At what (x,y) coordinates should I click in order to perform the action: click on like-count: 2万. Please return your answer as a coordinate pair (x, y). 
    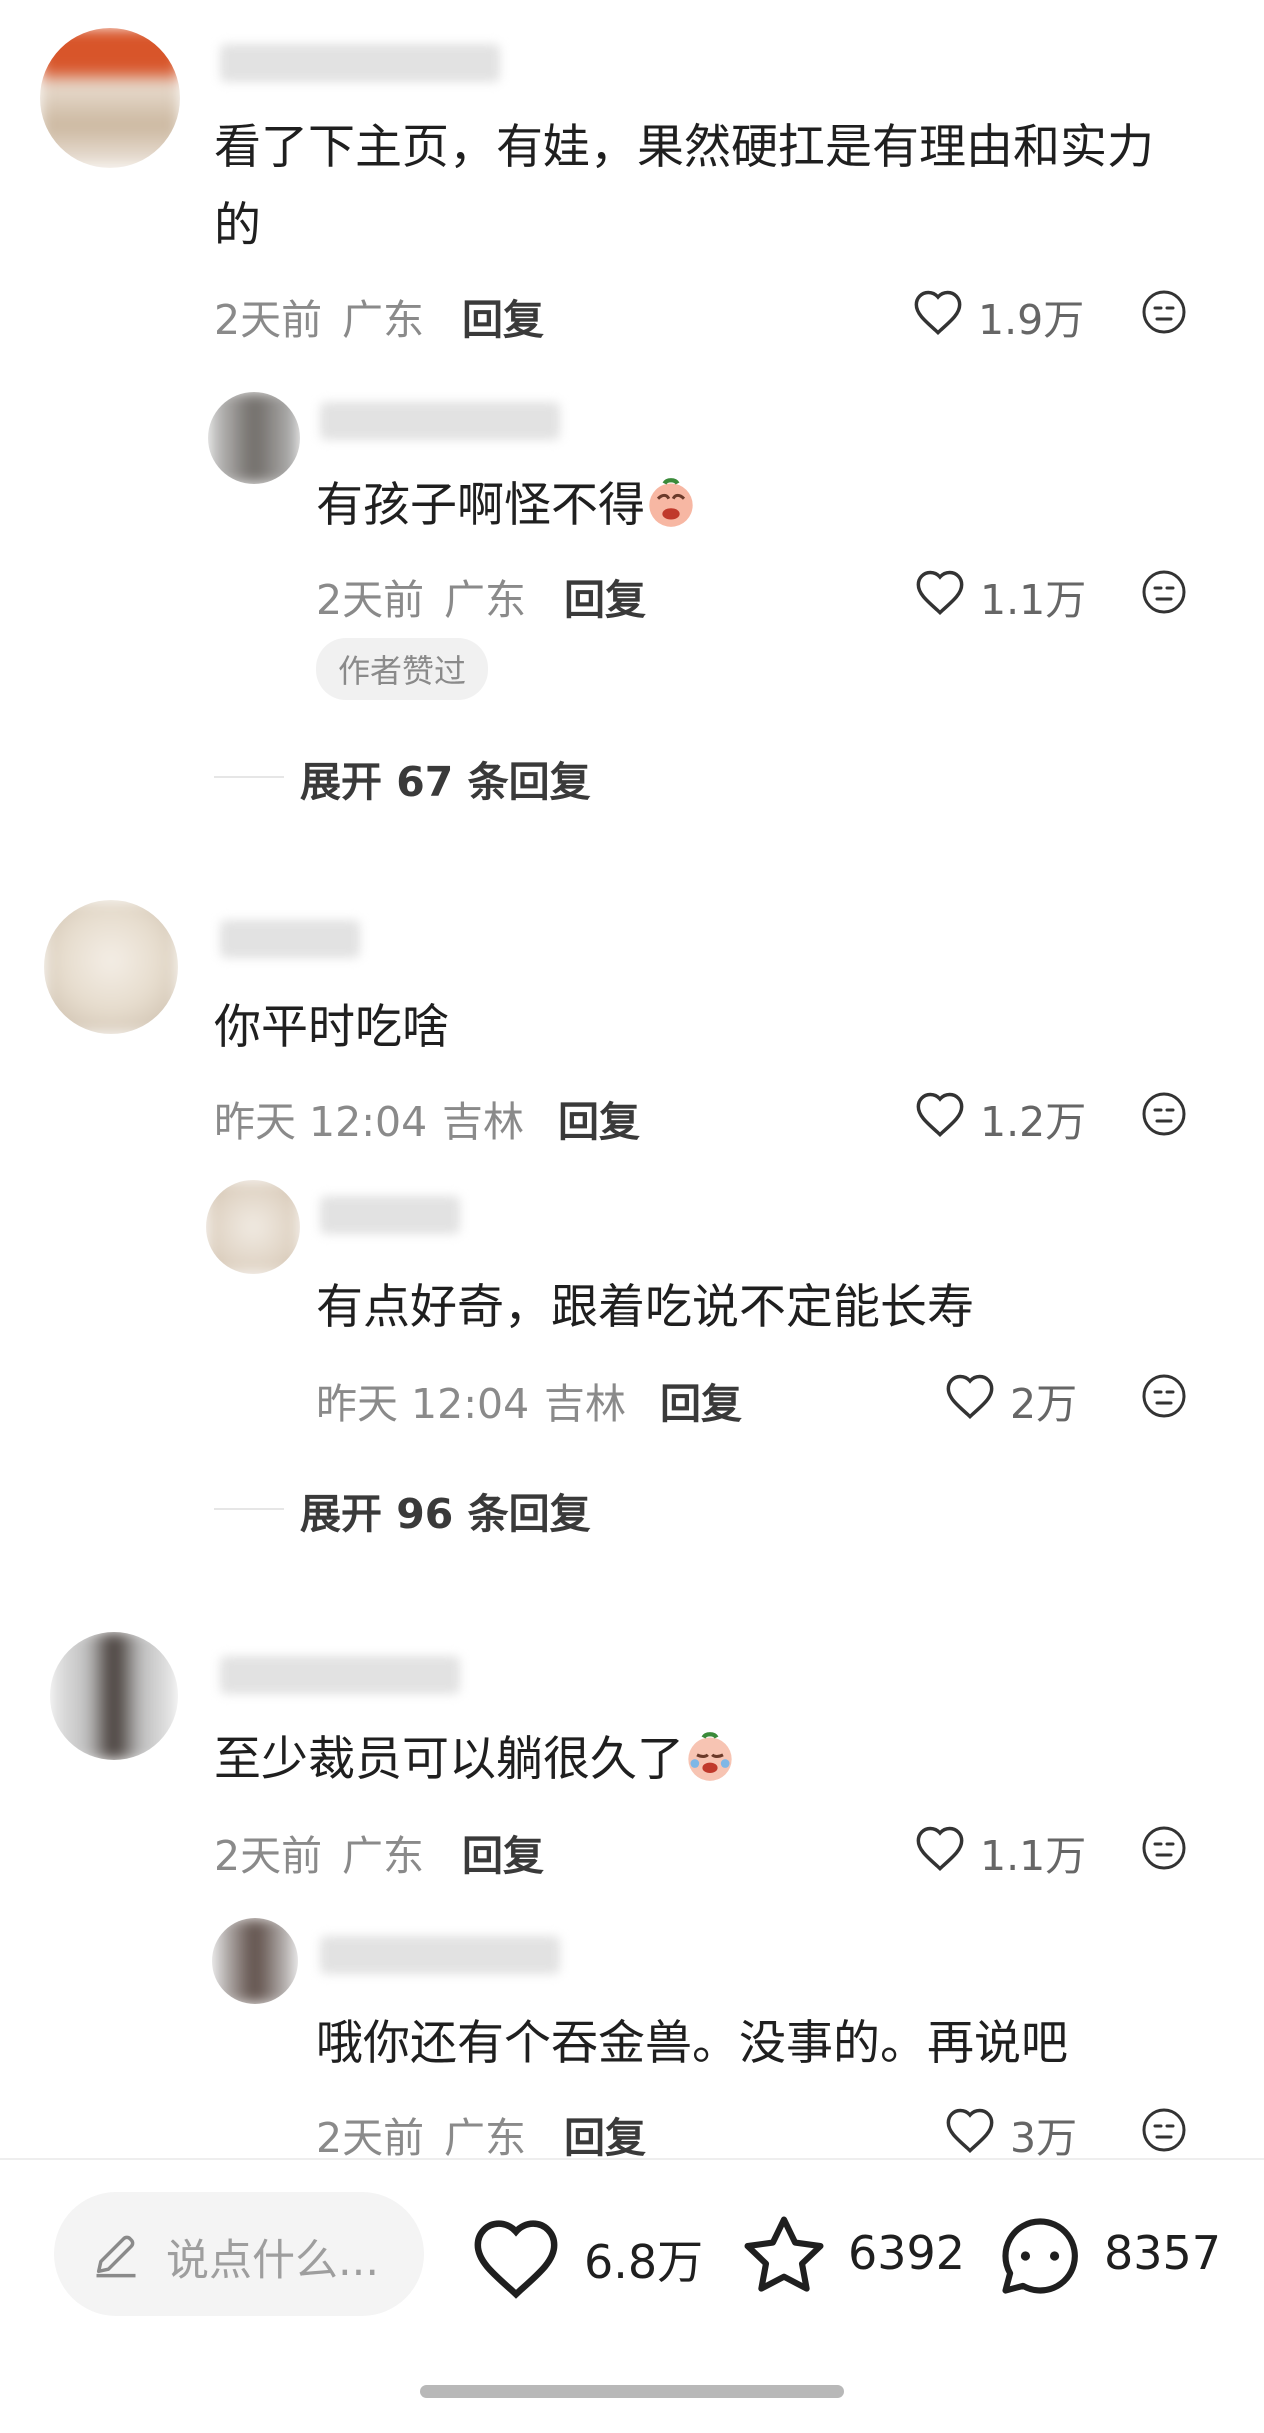
    Looking at the image, I should click on (1044, 1404).